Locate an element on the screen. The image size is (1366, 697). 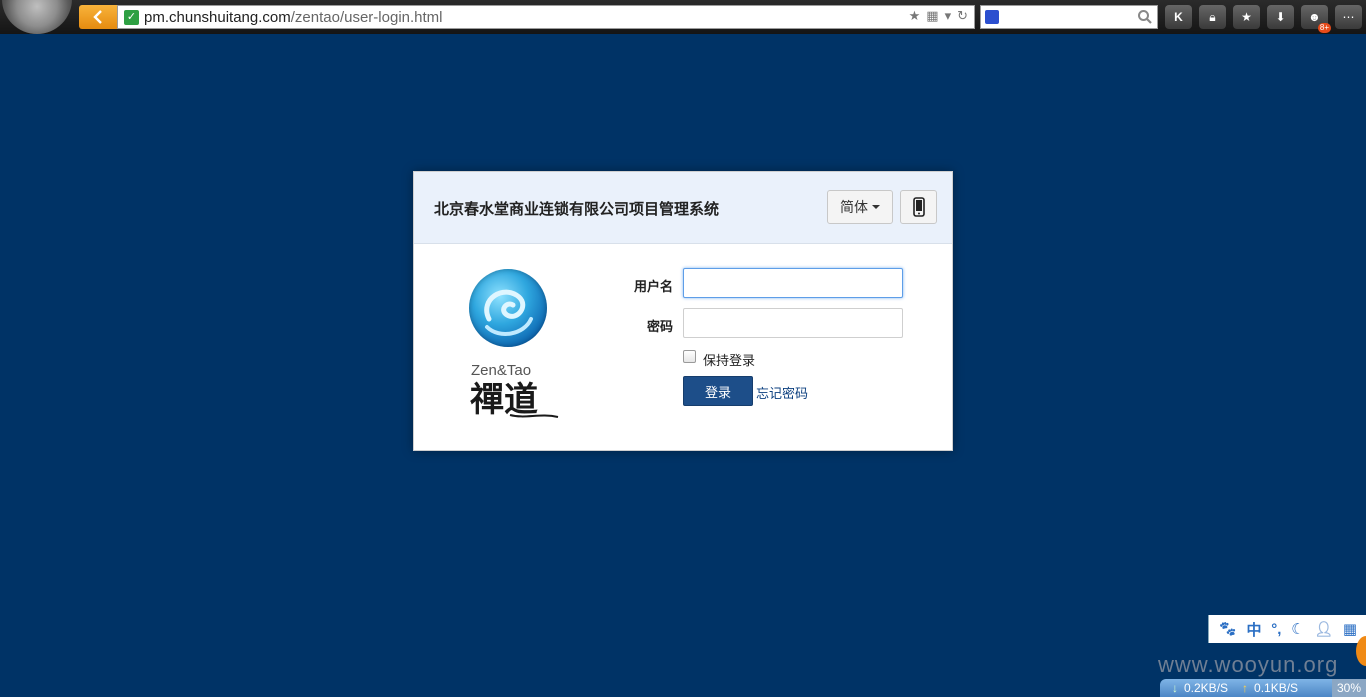
username-input is located at coordinates (793, 283).